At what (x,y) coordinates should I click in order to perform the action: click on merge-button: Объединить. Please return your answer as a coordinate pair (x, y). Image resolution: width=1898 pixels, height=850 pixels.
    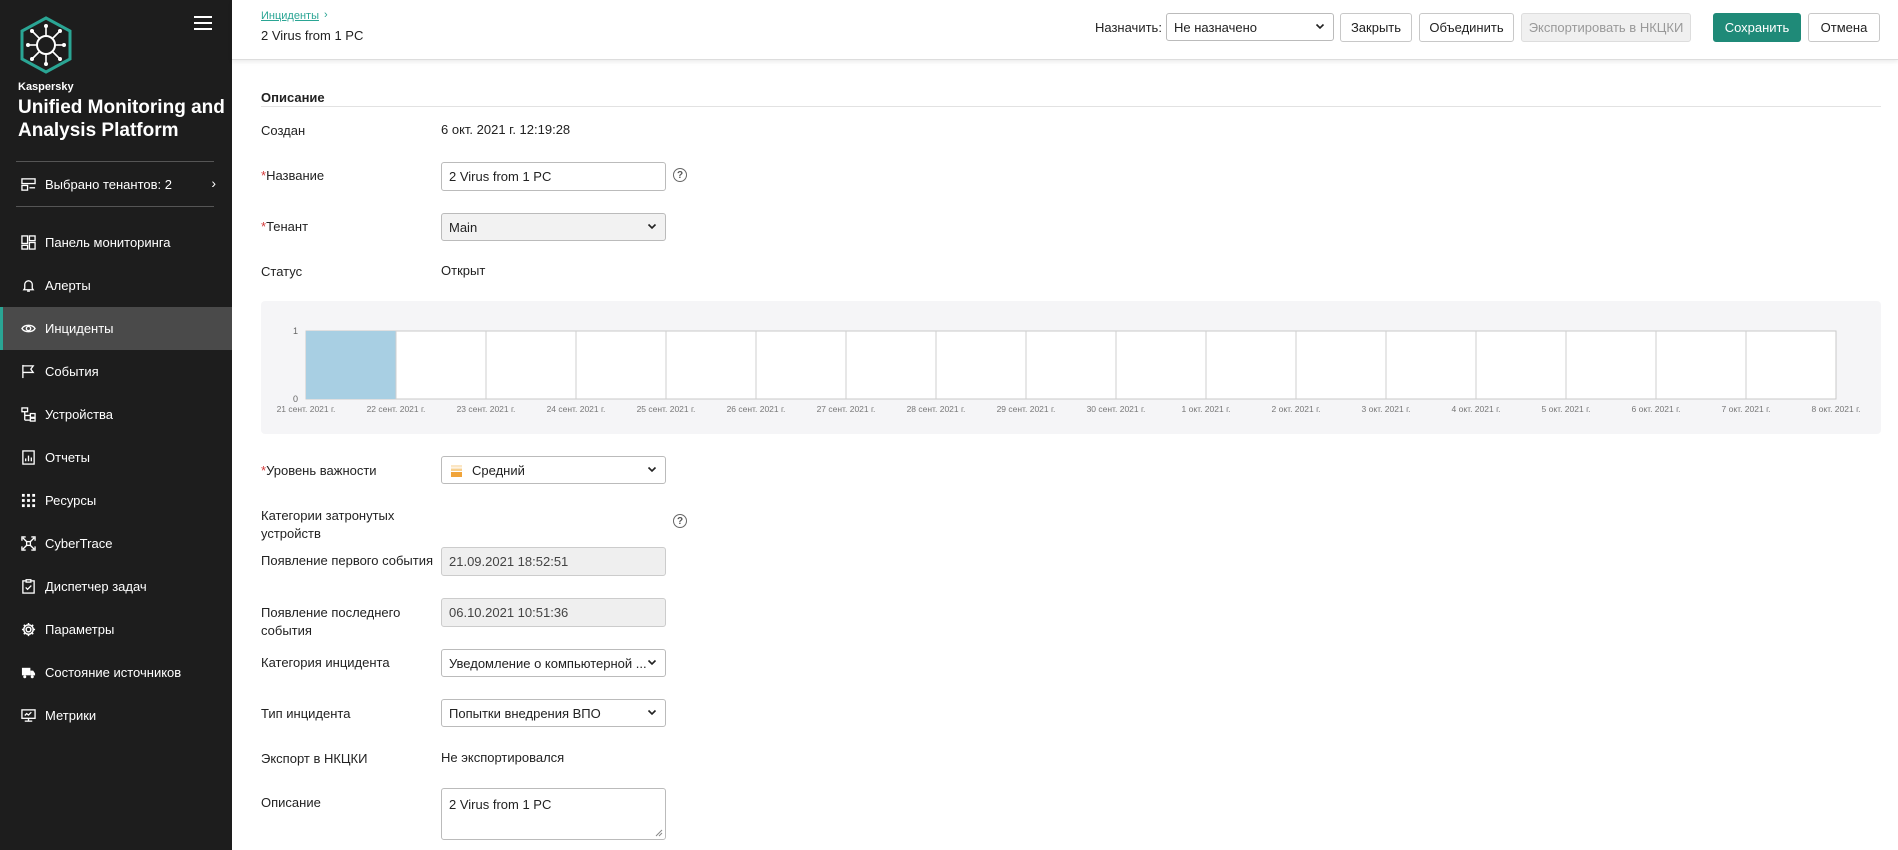
    Looking at the image, I should click on (1466, 27).